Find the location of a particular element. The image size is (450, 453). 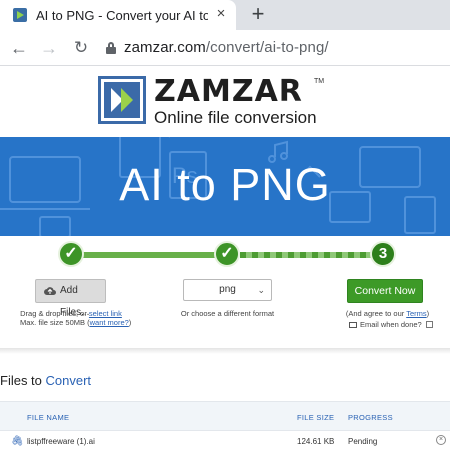

files-table-header: FILE NAME FILE SIZE PROGRESS is located at coordinates (225, 416).